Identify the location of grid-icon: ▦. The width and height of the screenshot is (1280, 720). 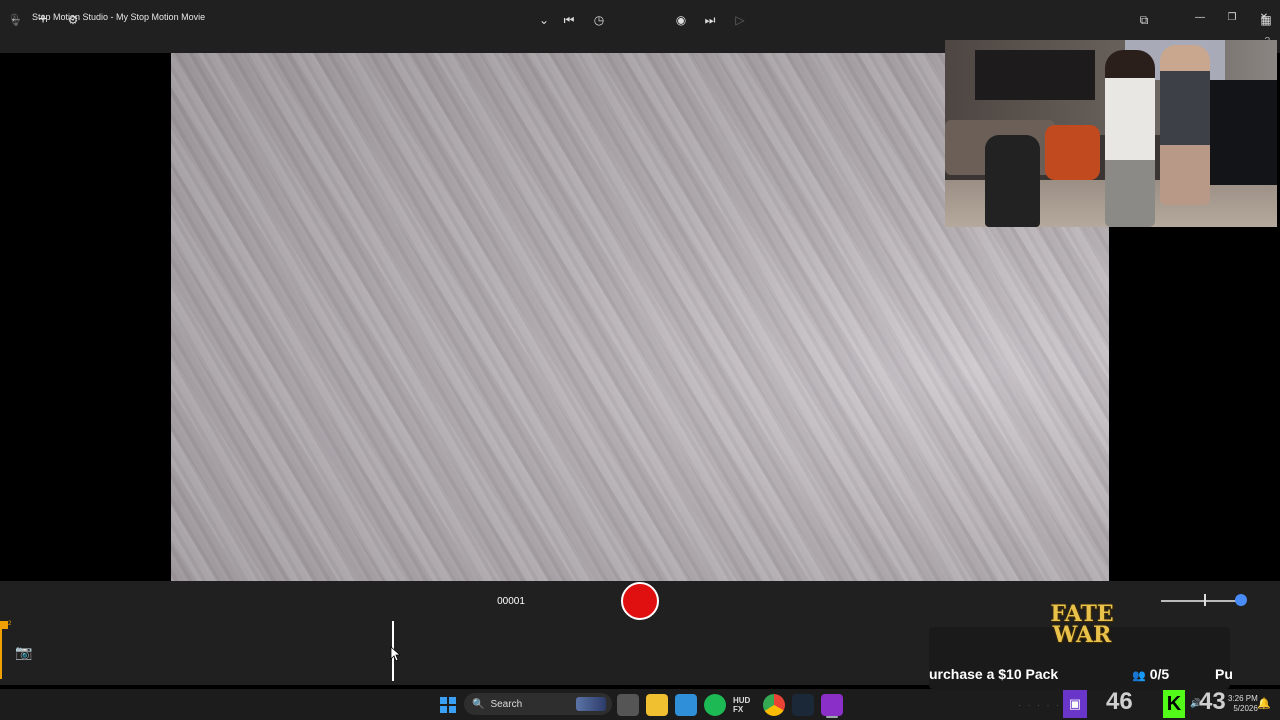
(1266, 20).